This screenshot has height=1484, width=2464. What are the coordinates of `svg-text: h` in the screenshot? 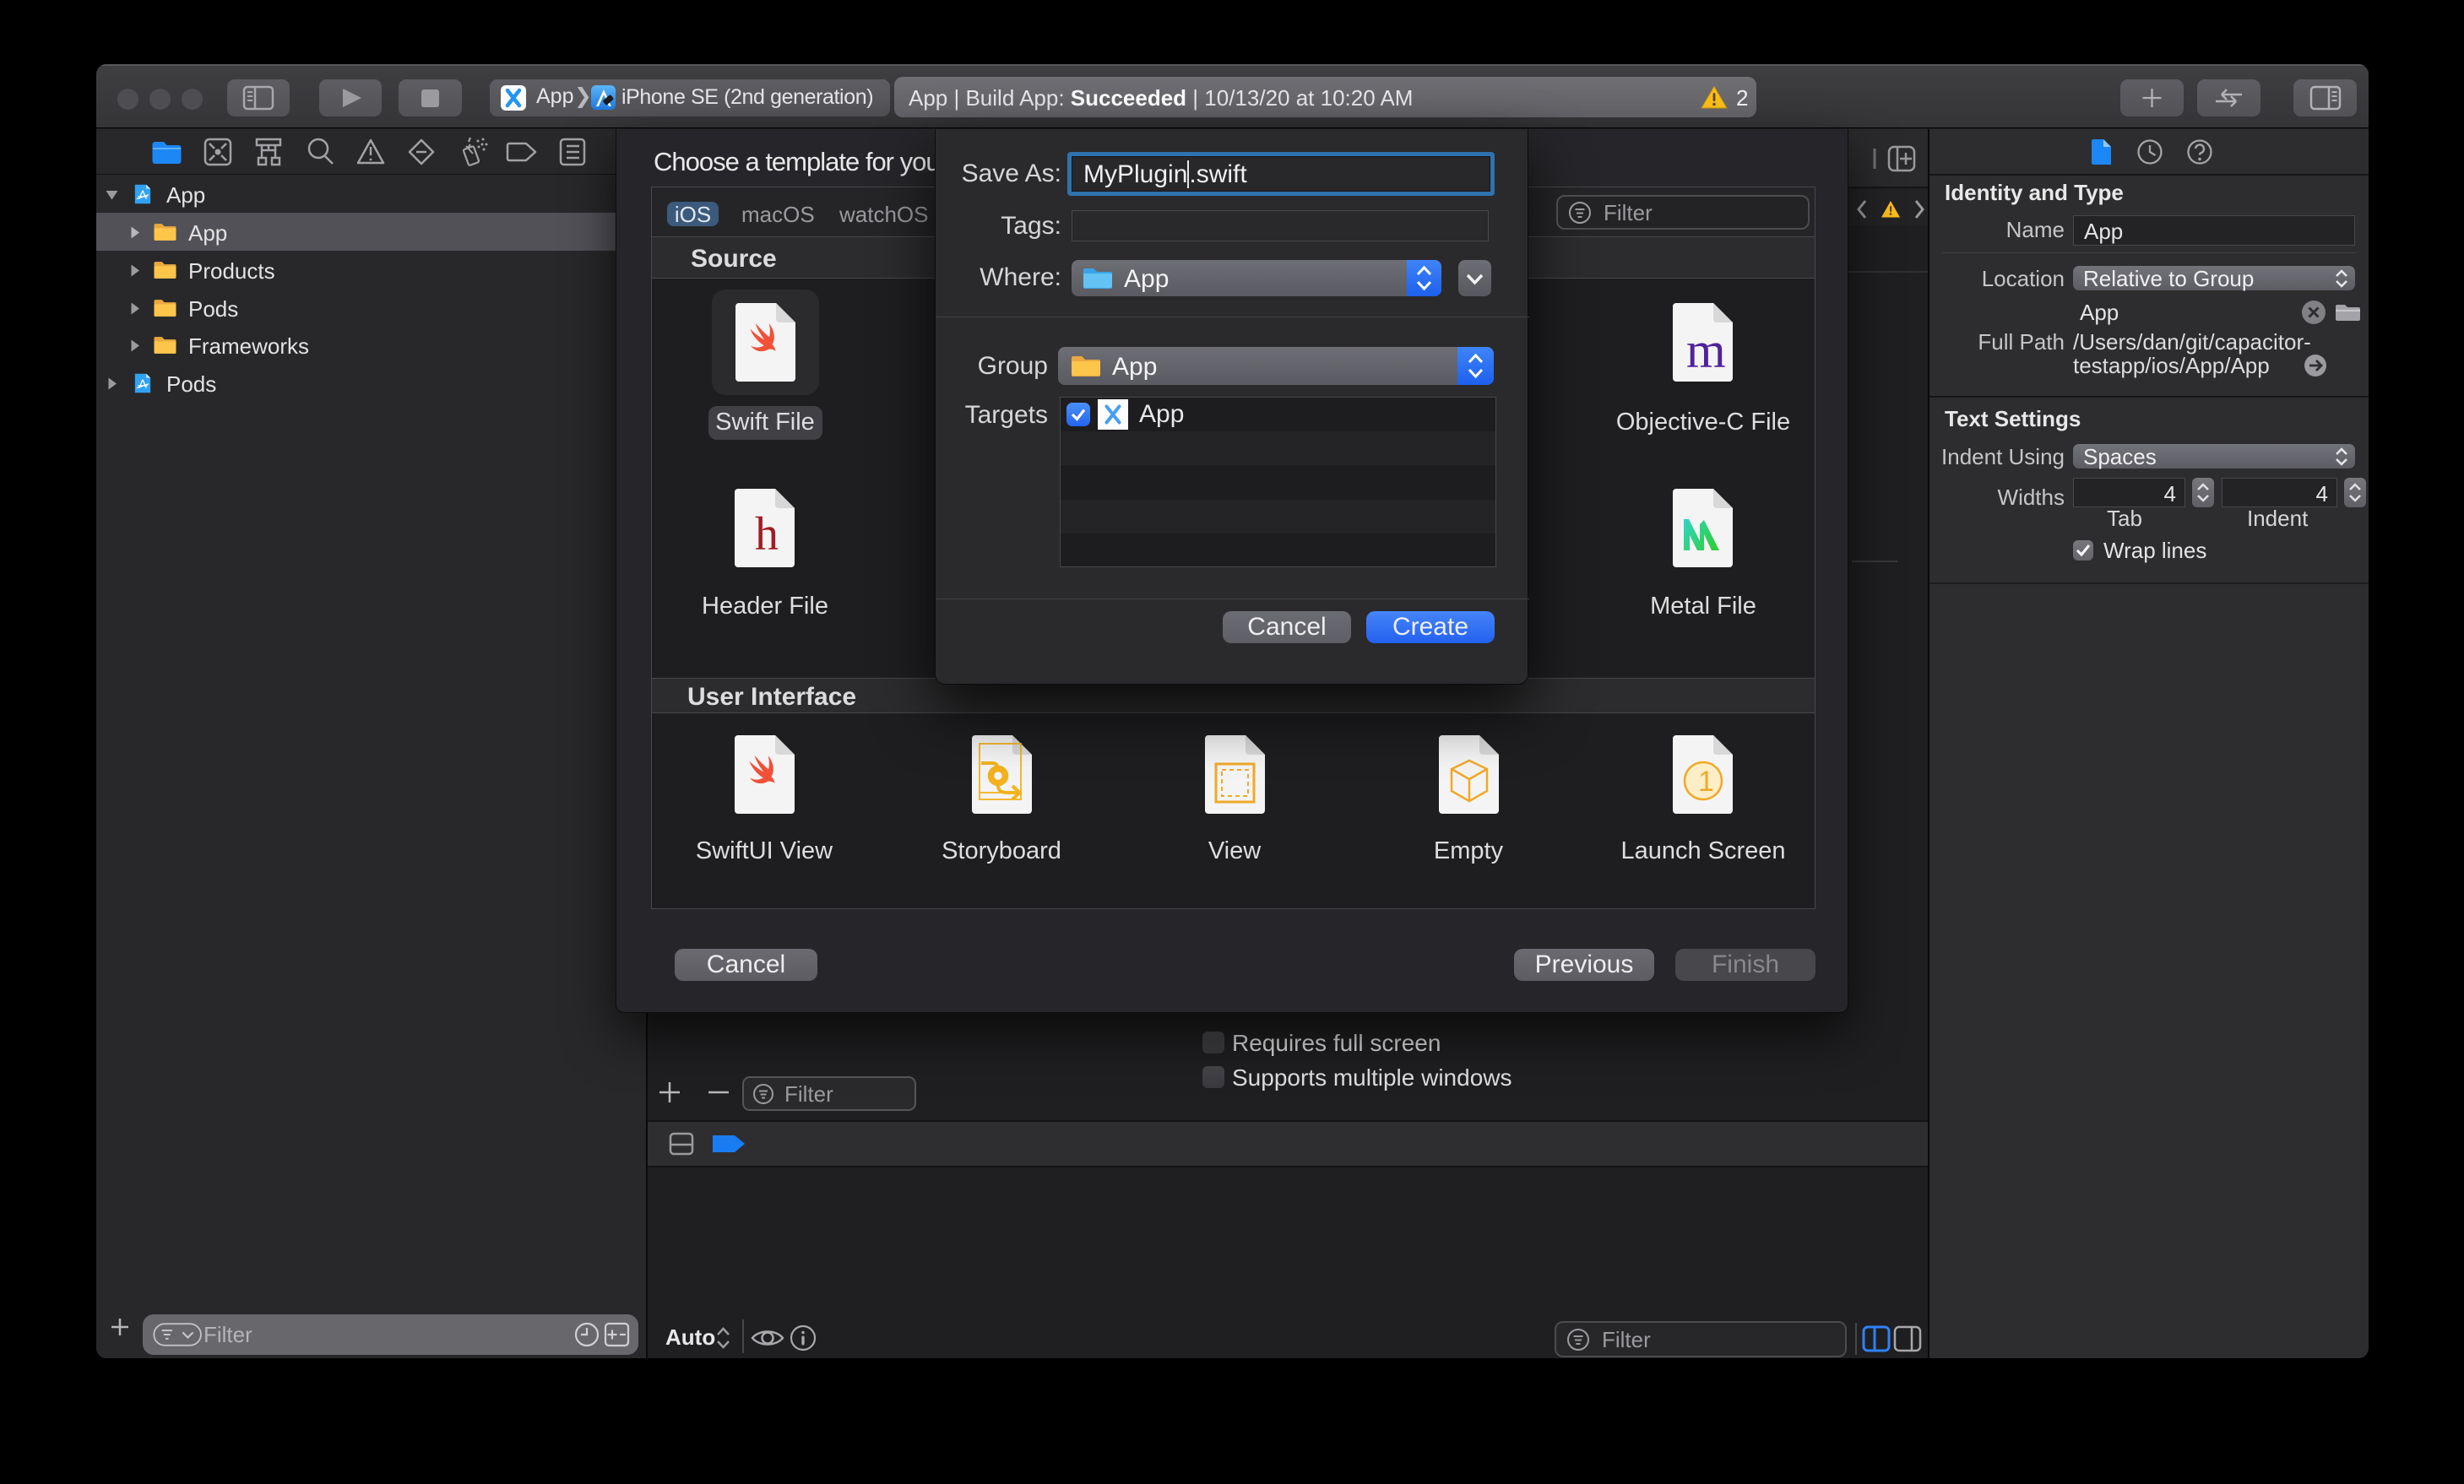 It's located at (767, 534).